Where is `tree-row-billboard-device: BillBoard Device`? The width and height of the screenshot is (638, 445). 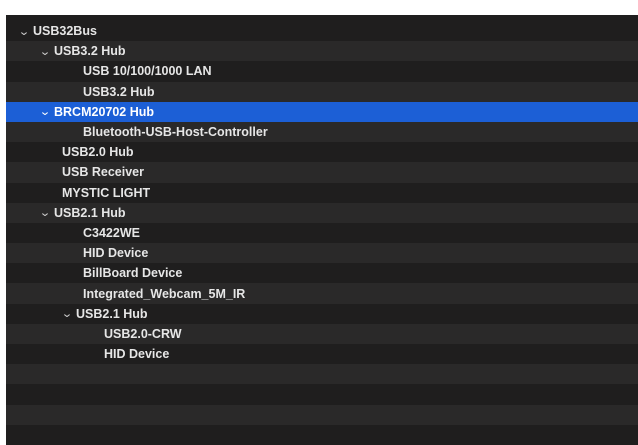
tree-row-billboard-device: BillBoard Device is located at coordinates (322, 273).